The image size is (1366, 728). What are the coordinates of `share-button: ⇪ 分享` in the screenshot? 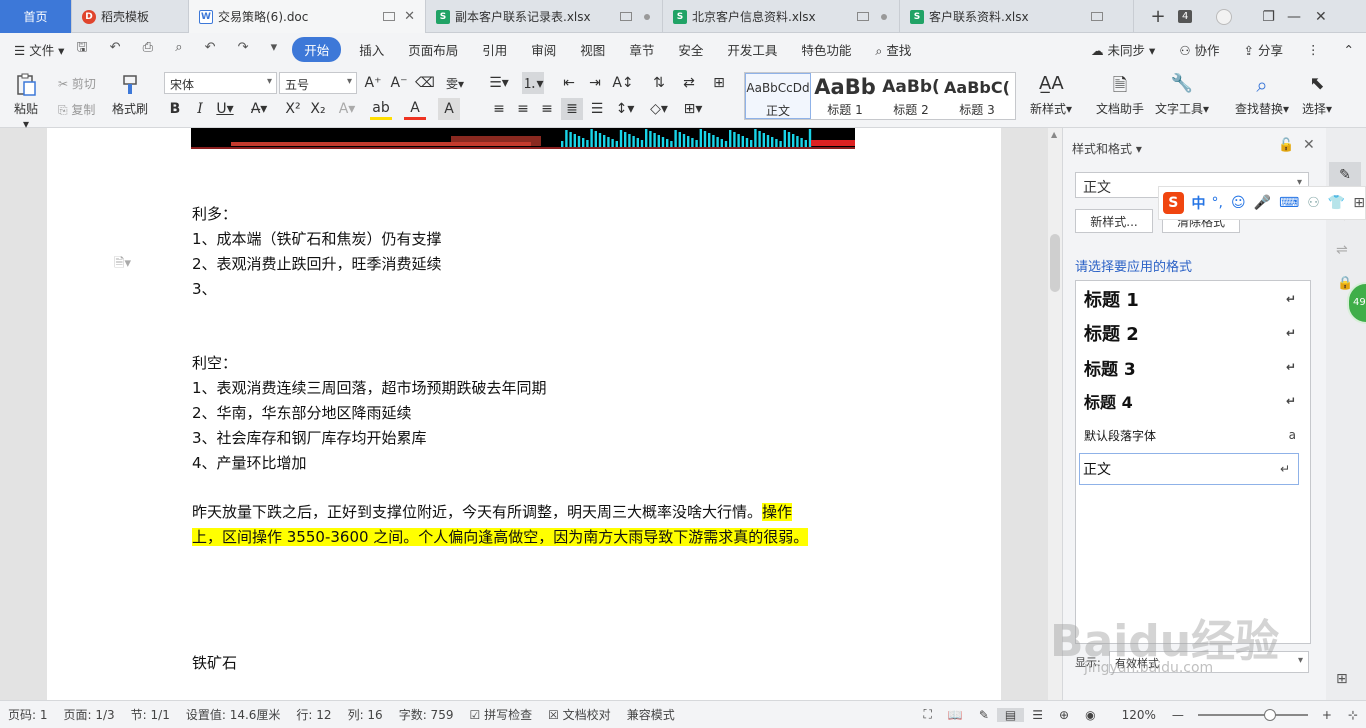 It's located at (1263, 49).